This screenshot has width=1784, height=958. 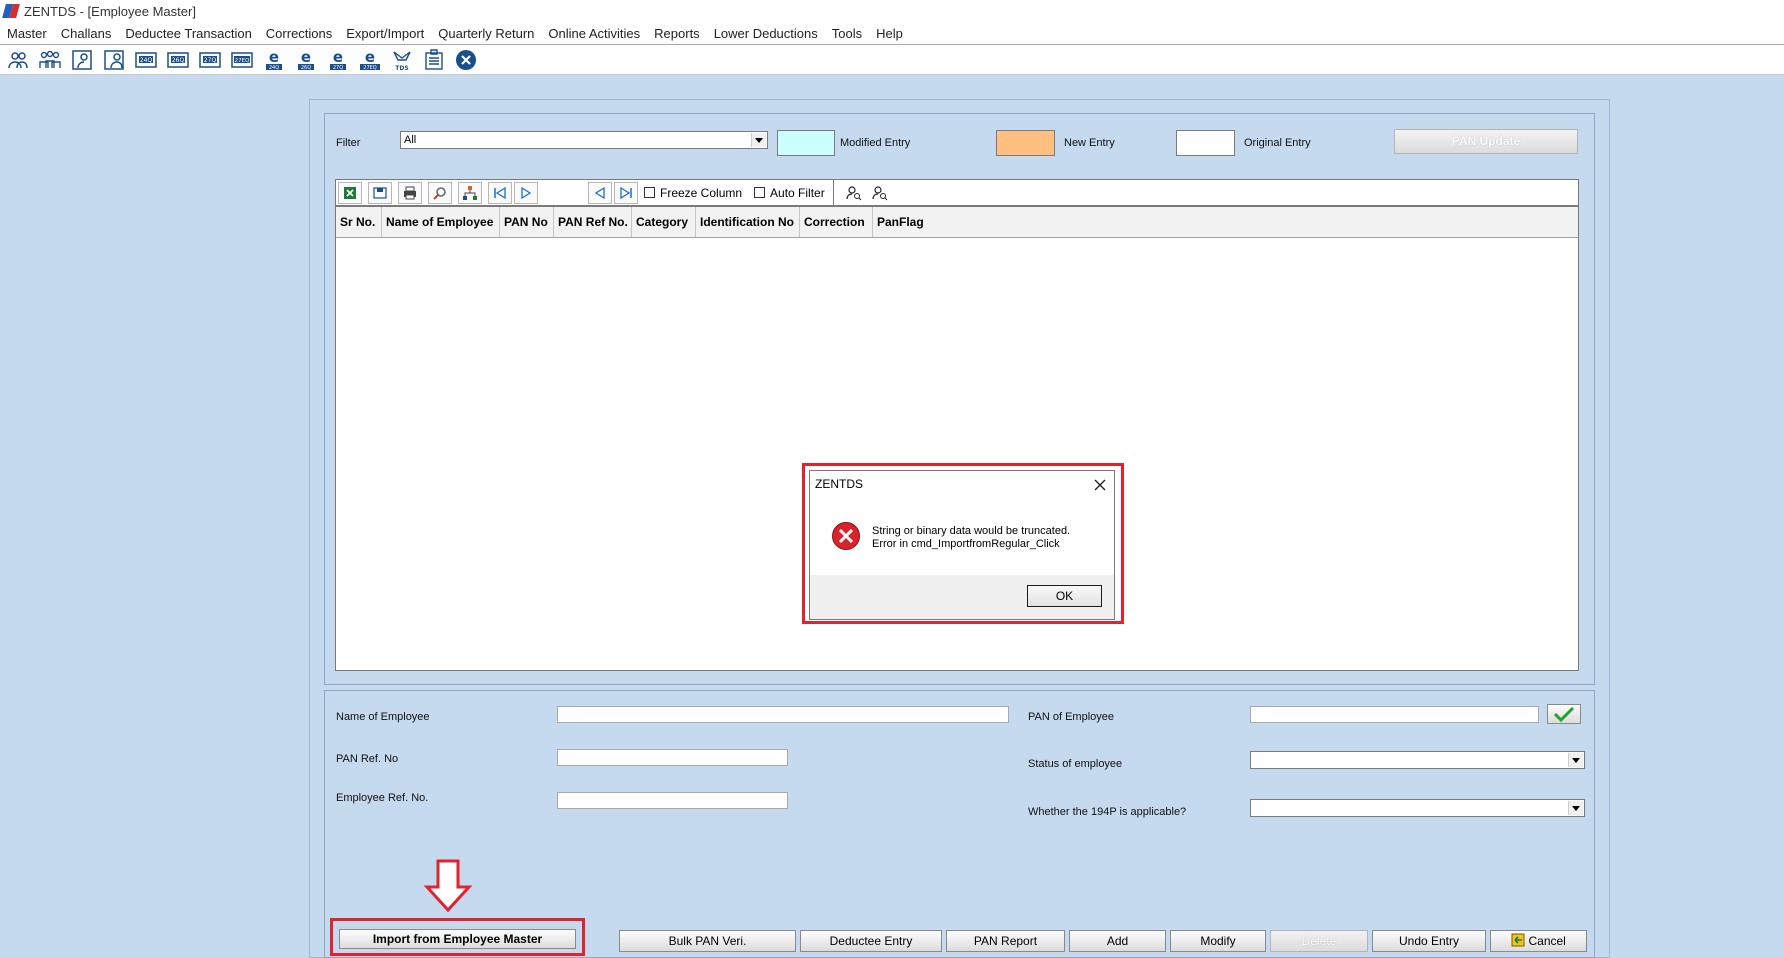 What do you see at coordinates (1394, 714) in the screenshot?
I see `pan-of-employee-input` at bounding box center [1394, 714].